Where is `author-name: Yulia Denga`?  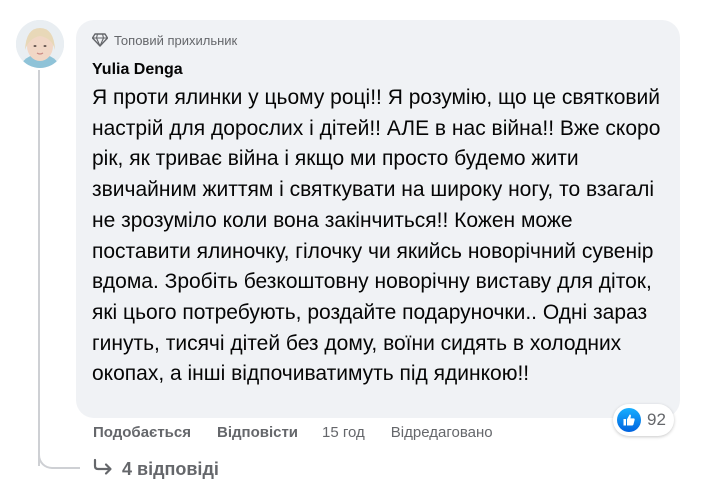
author-name: Yulia Denga is located at coordinates (137, 70).